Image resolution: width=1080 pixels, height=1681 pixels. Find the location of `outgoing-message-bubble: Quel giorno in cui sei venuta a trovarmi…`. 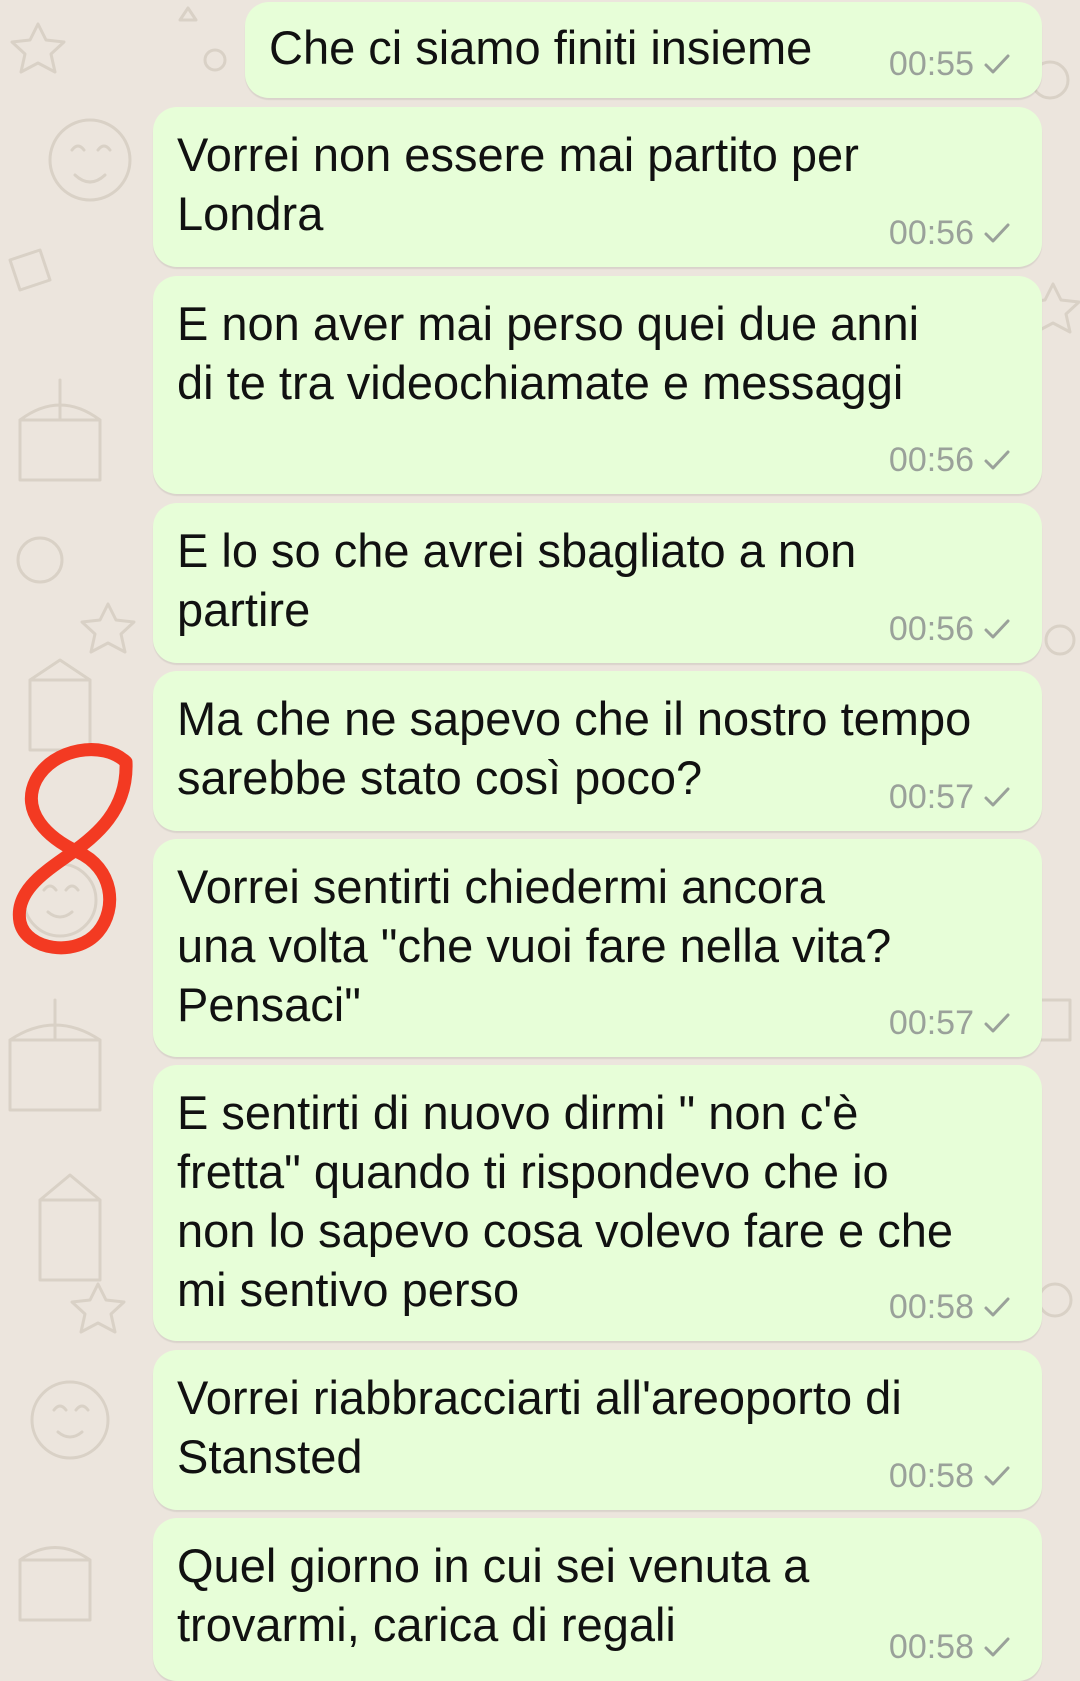

outgoing-message-bubble: Quel giorno in cui sei venuta a trovarmi… is located at coordinates (597, 1599).